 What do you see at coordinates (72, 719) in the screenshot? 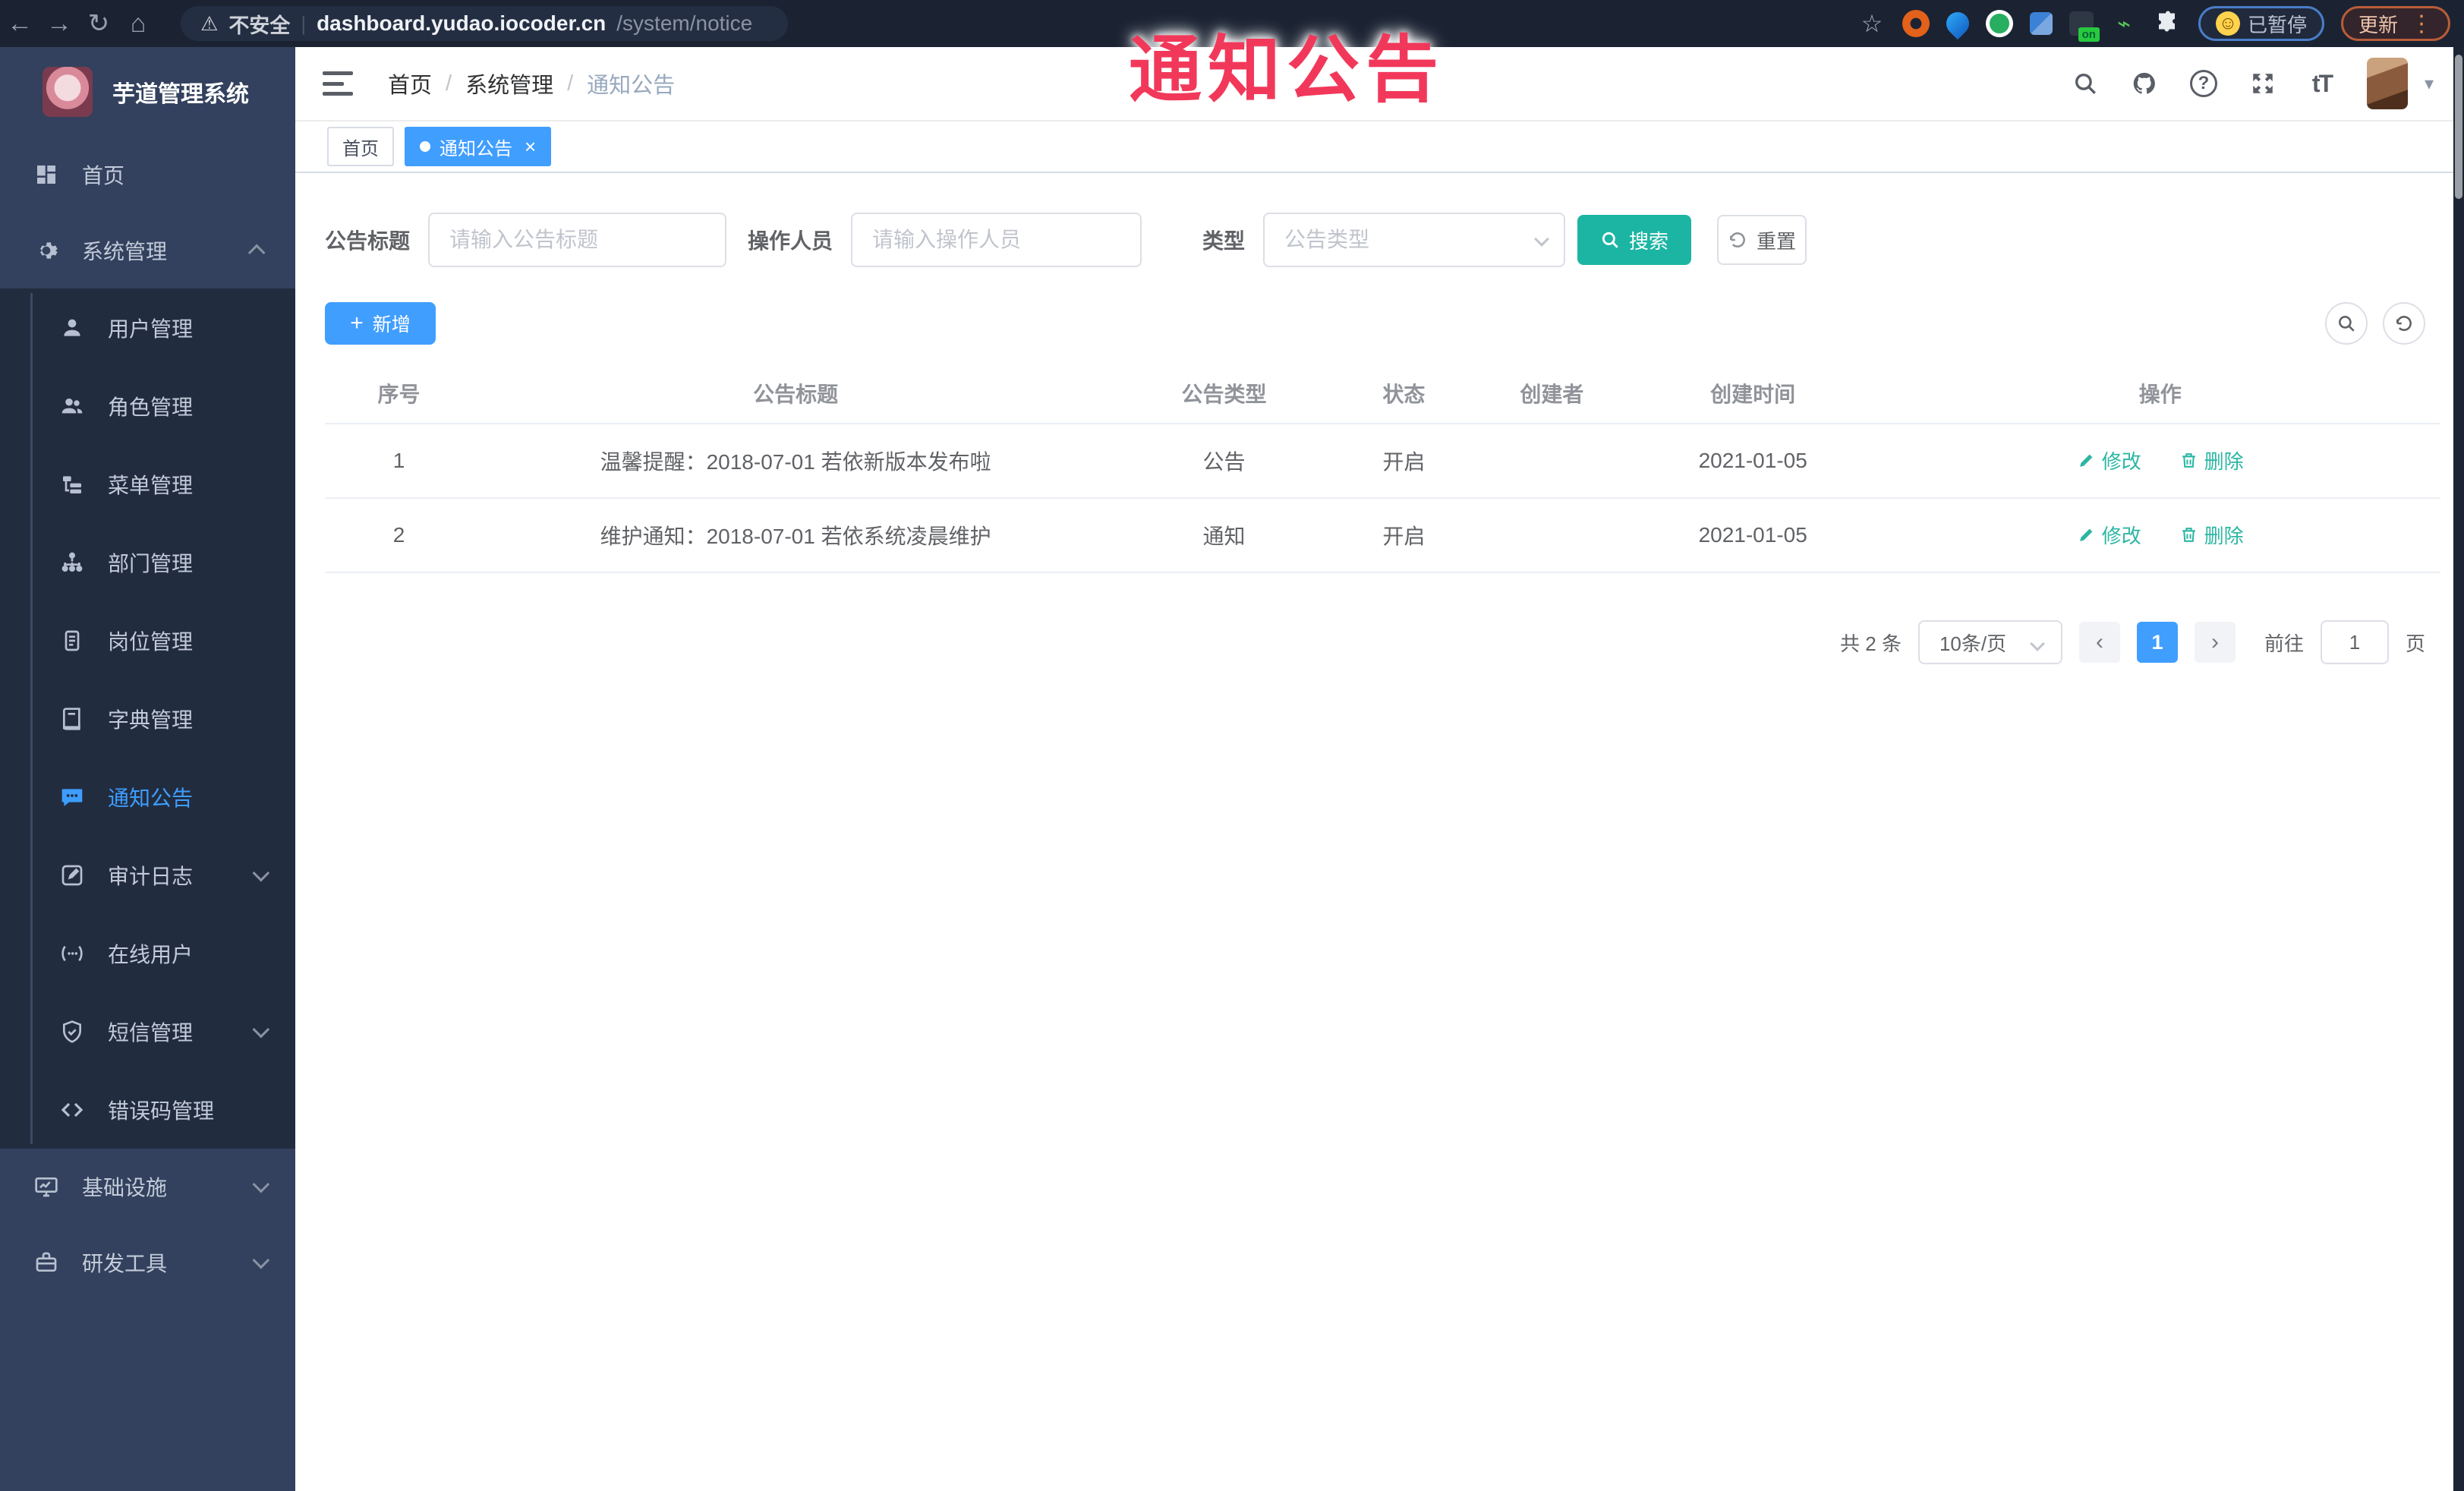
I see `book-icon` at bounding box center [72, 719].